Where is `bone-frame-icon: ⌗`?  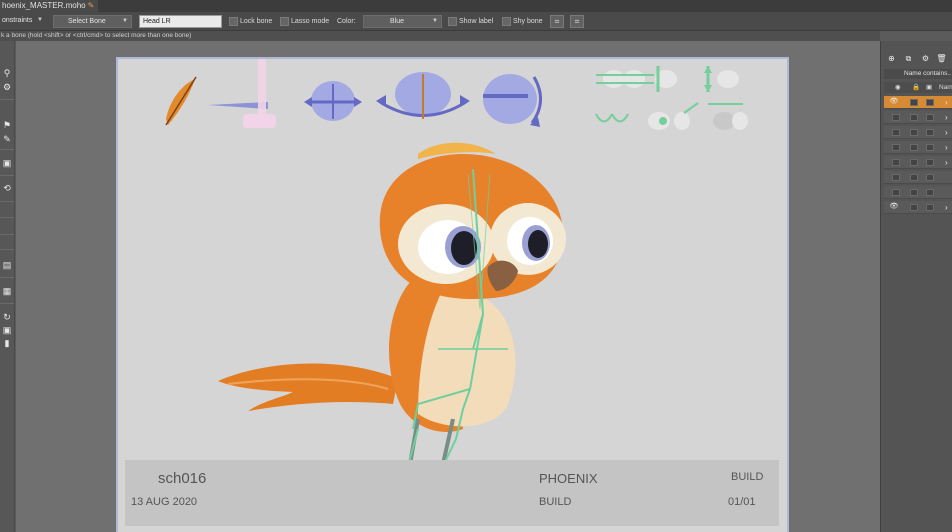 bone-frame-icon: ⌗ is located at coordinates (557, 21).